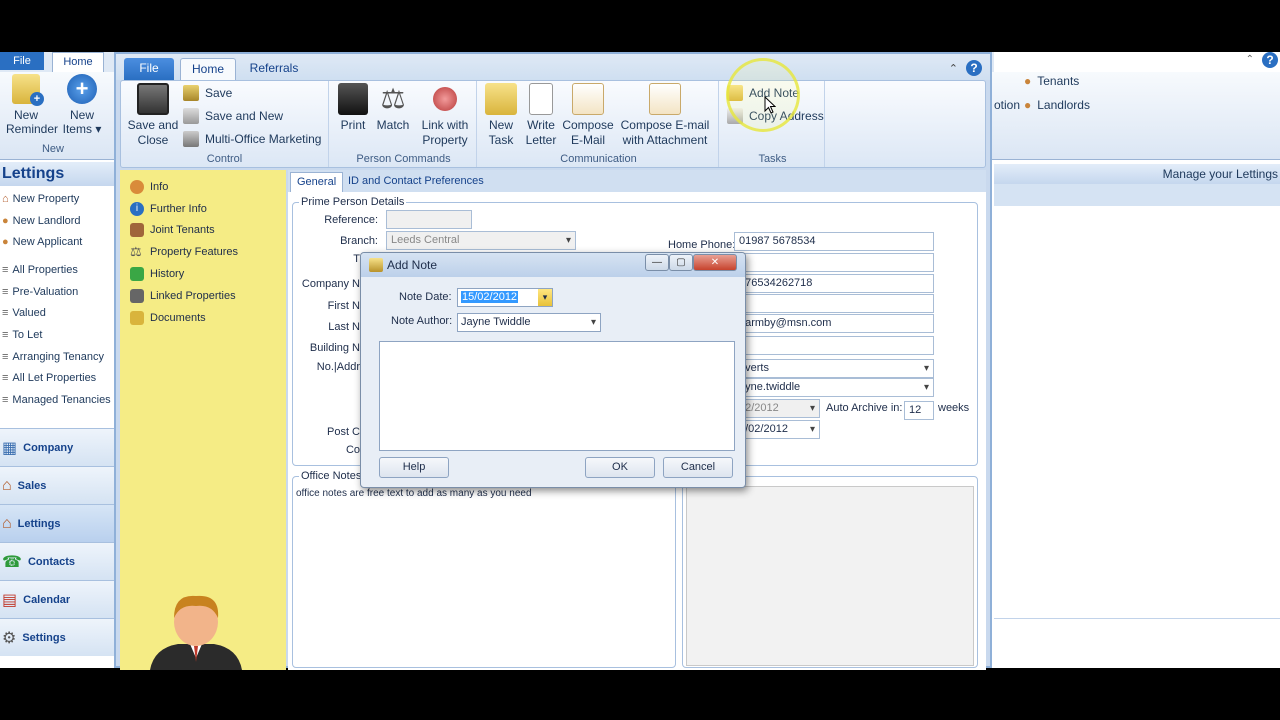  I want to click on back-strip, so click(1137, 195).